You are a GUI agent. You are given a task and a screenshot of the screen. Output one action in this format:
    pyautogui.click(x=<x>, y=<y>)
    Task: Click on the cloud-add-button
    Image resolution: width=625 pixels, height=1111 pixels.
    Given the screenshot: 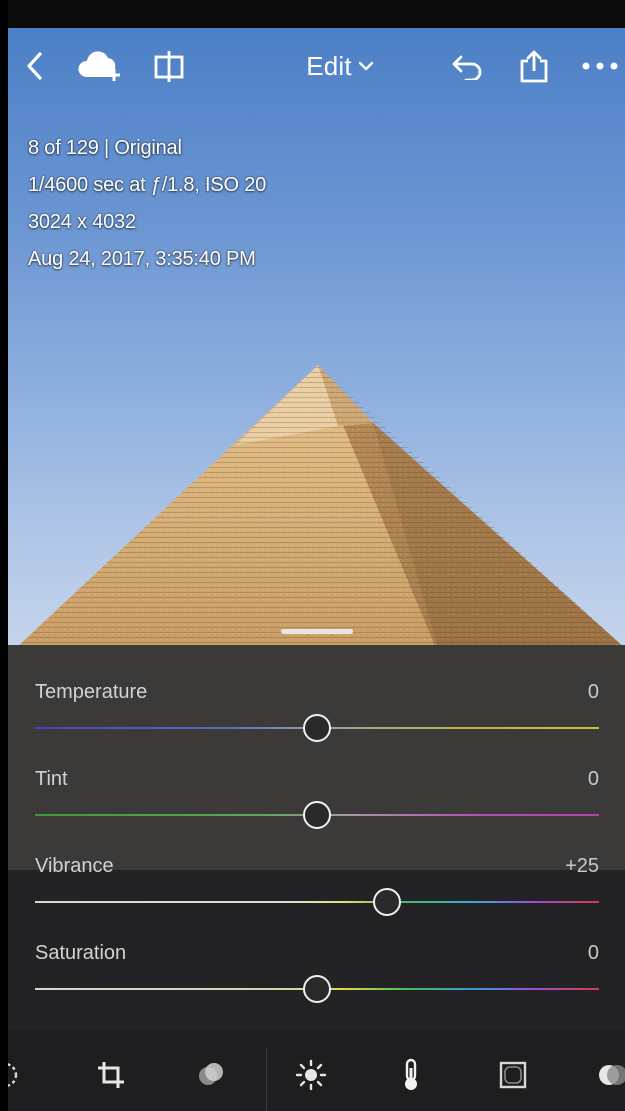 What is the action you would take?
    pyautogui.click(x=101, y=66)
    